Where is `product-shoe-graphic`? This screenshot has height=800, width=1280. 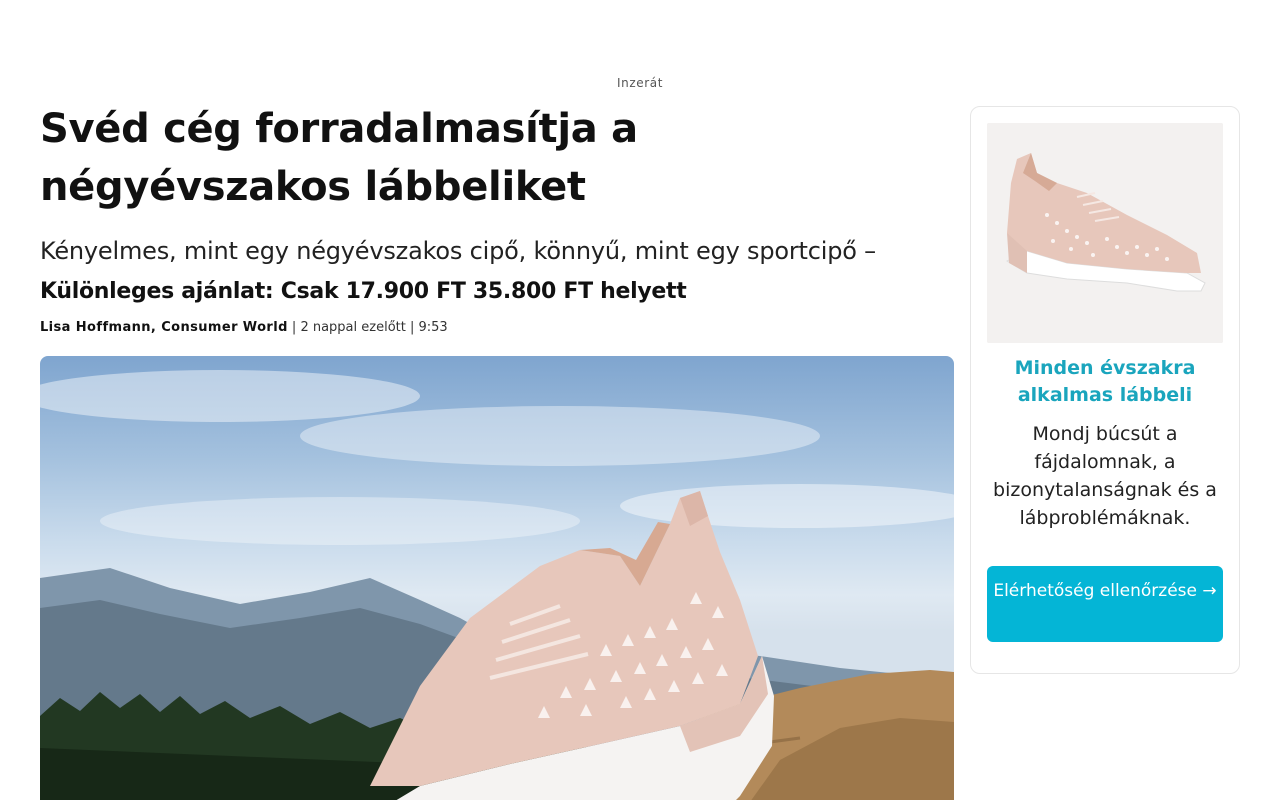 product-shoe-graphic is located at coordinates (1105, 233).